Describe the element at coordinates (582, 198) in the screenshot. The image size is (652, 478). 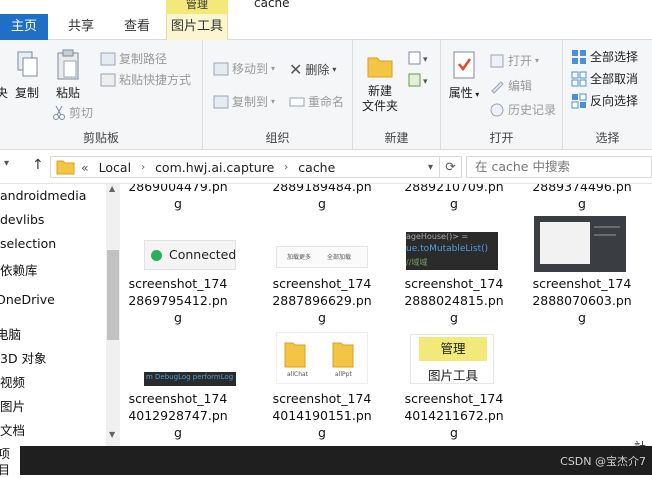
I see `file-item: 2889374496.png` at that location.